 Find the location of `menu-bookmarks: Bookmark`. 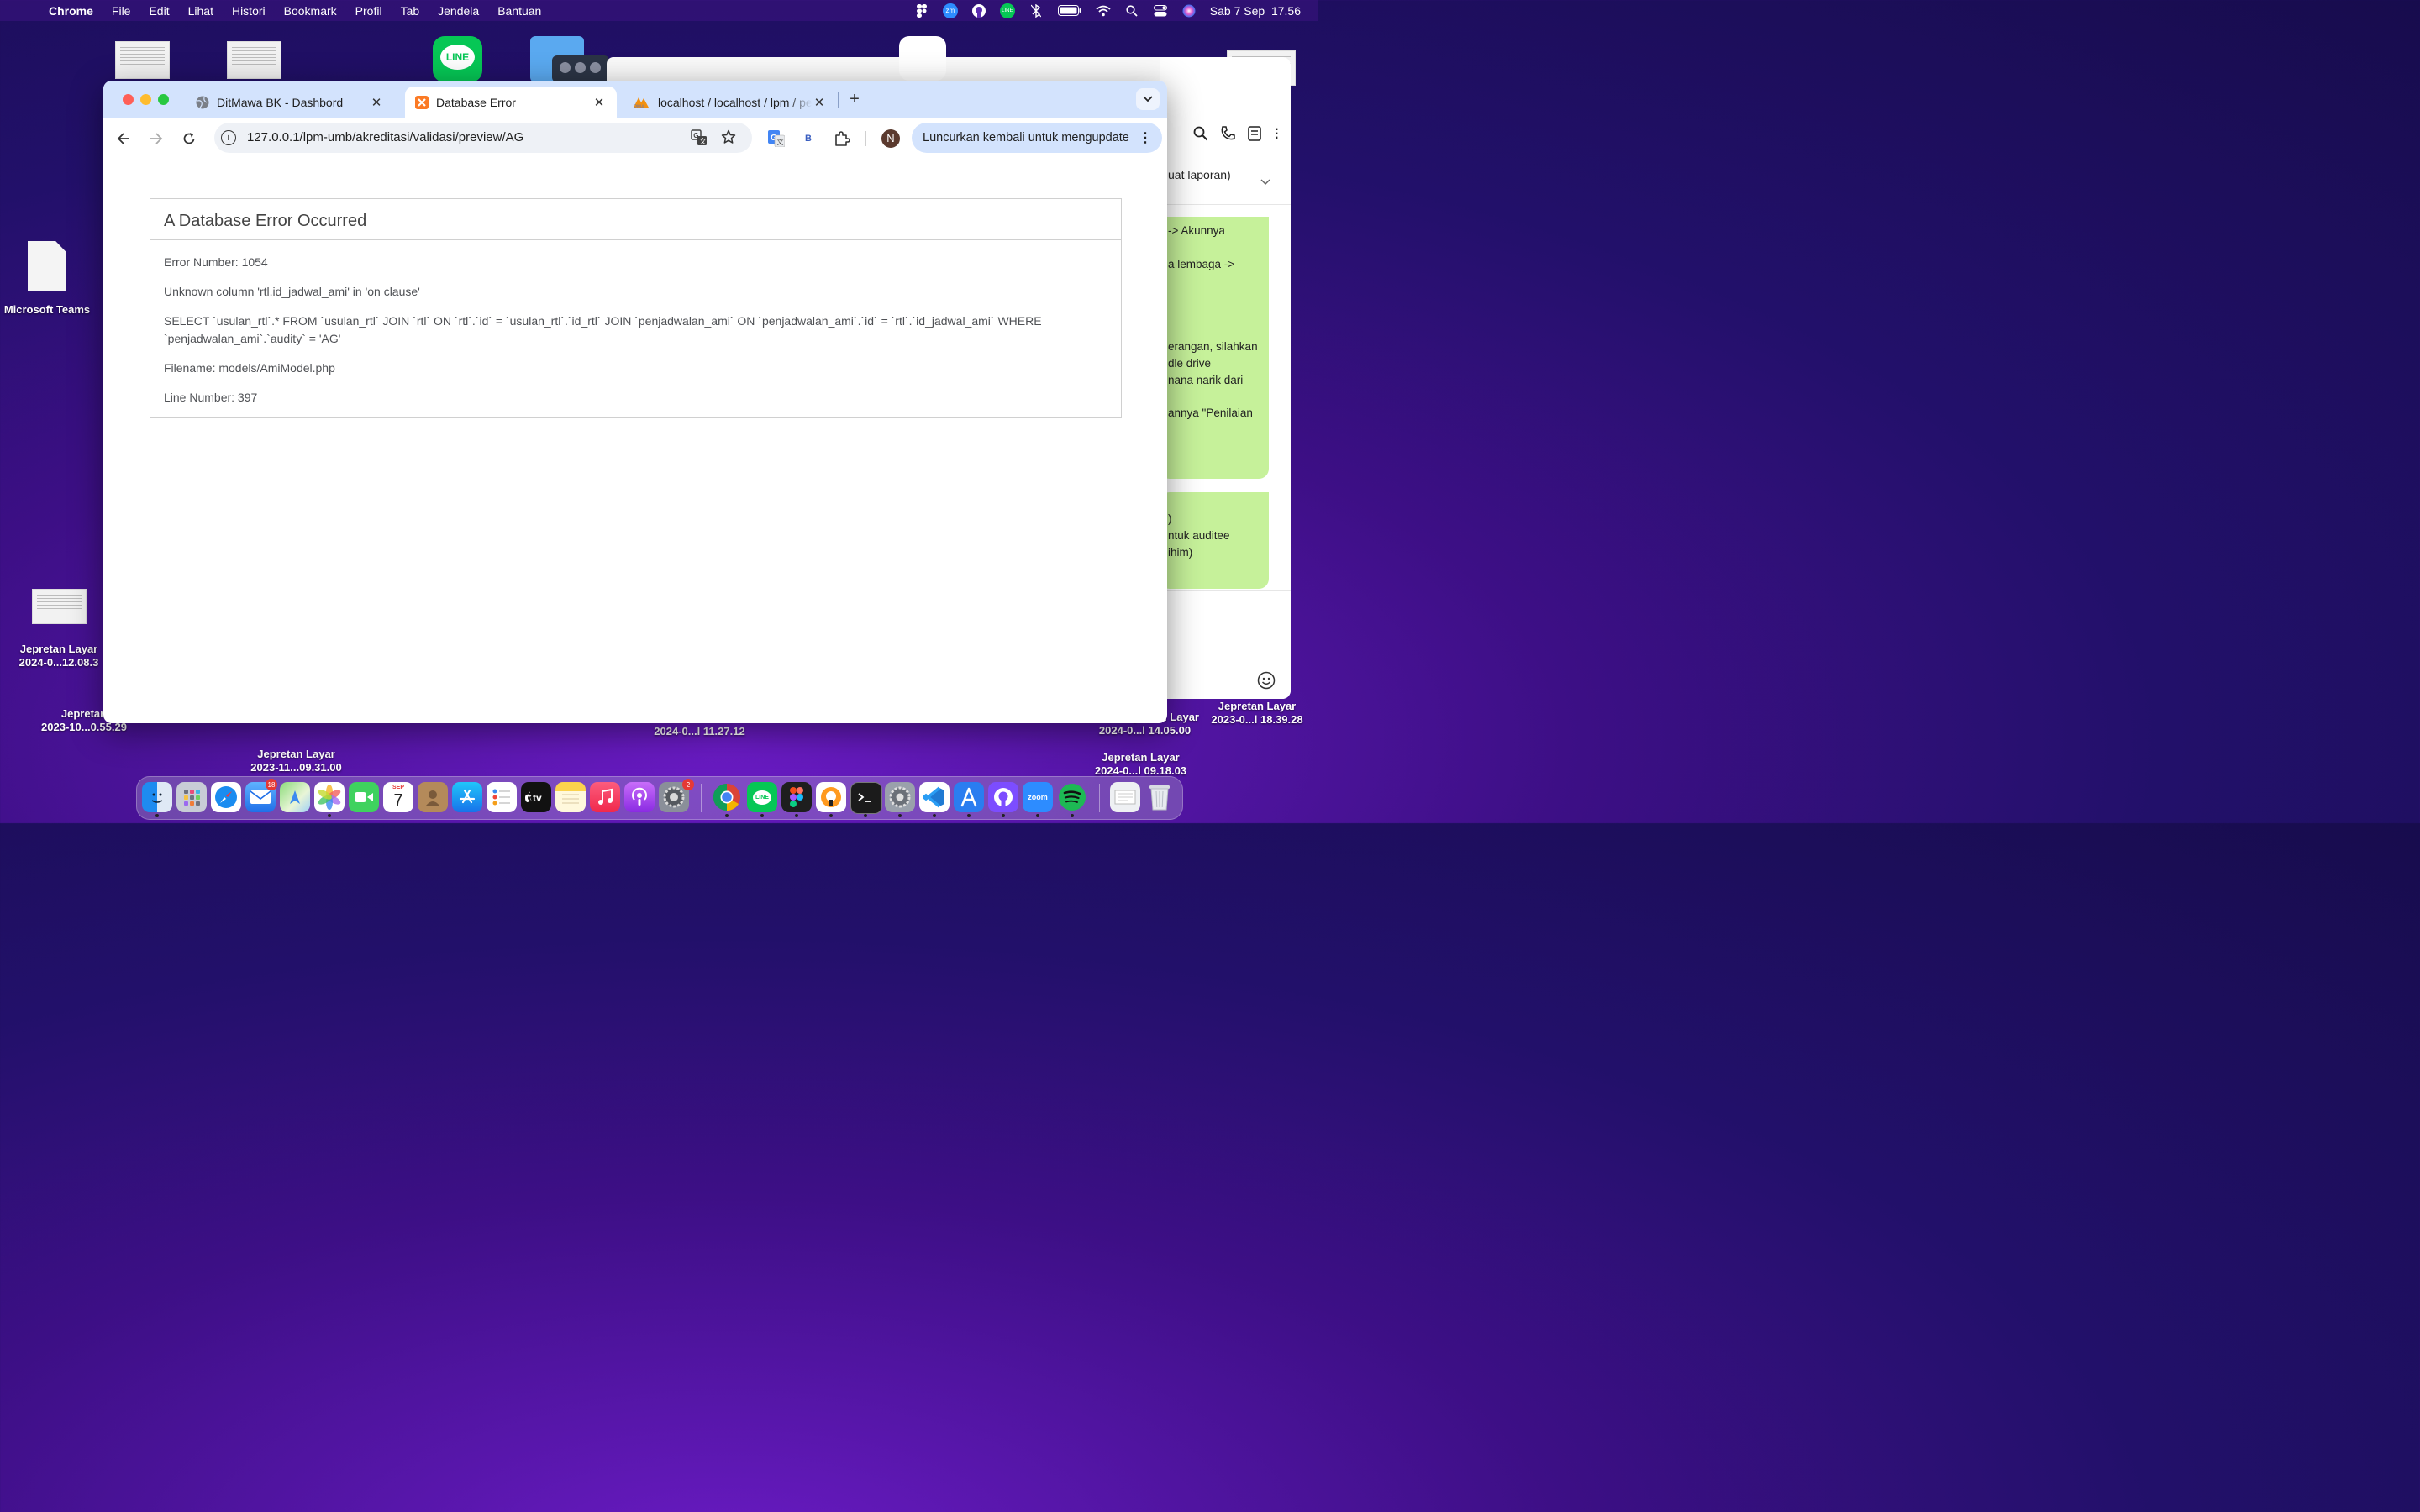

menu-bookmarks: Bookmark is located at coordinates (310, 11).